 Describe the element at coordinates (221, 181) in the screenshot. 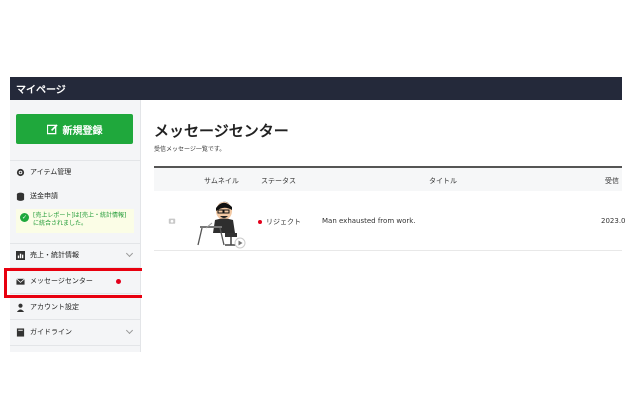

I see `column-header-thumbnail: サムネイル` at that location.